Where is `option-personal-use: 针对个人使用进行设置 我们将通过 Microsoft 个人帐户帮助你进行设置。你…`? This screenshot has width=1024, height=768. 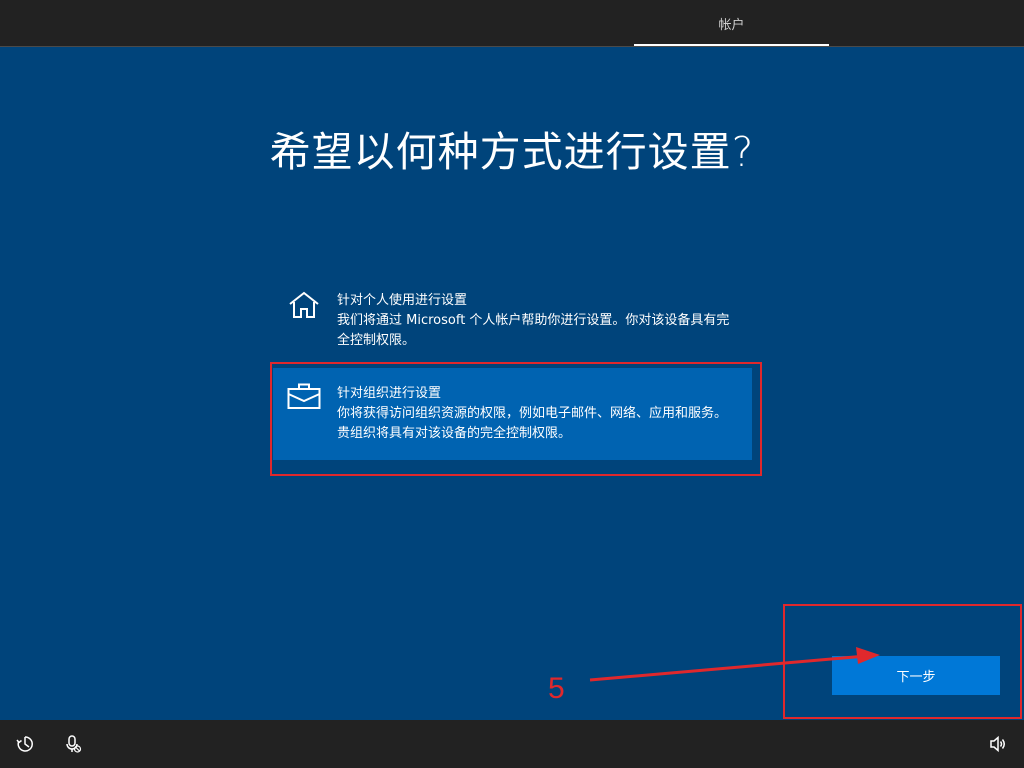
option-personal-use: 针对个人使用进行设置 我们将通过 Microsoft 个人帐户帮助你进行设置。你… is located at coordinates (512, 324).